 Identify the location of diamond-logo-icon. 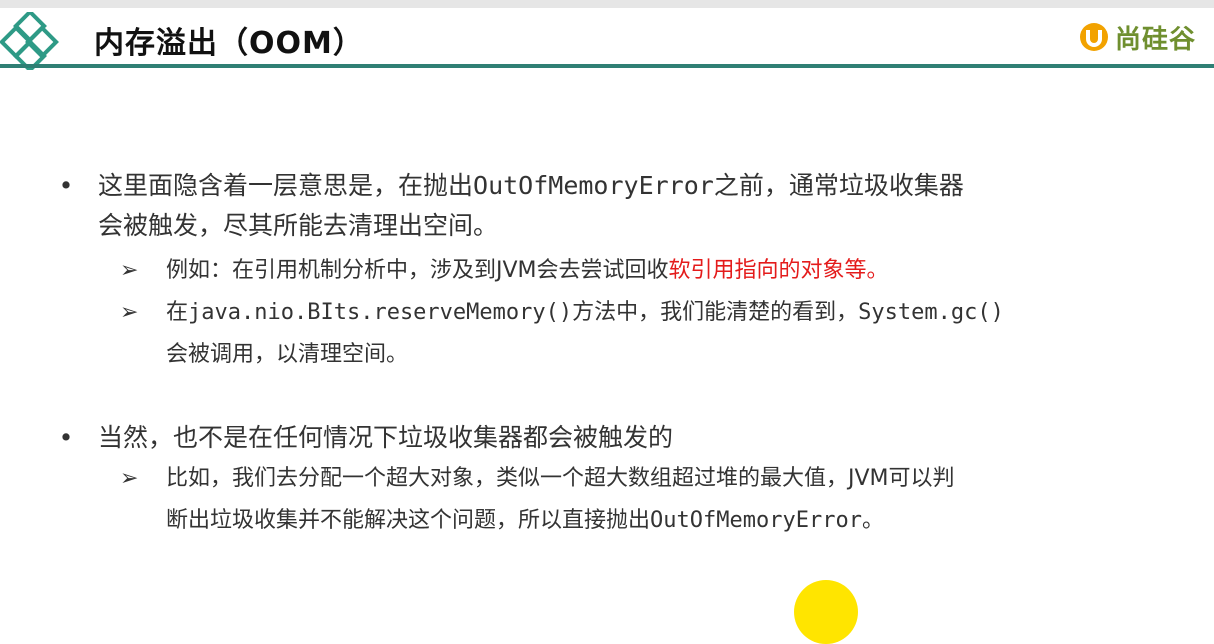
(29, 41).